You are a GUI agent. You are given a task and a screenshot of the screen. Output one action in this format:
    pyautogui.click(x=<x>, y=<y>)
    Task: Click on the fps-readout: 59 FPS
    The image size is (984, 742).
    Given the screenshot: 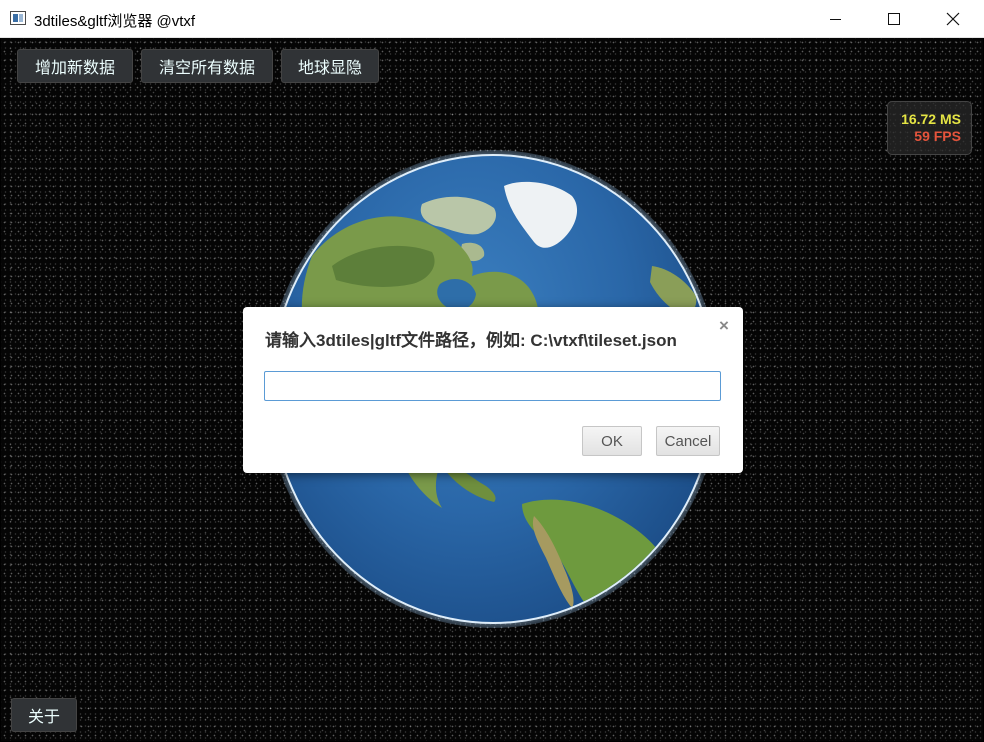 What is the action you would take?
    pyautogui.click(x=937, y=136)
    